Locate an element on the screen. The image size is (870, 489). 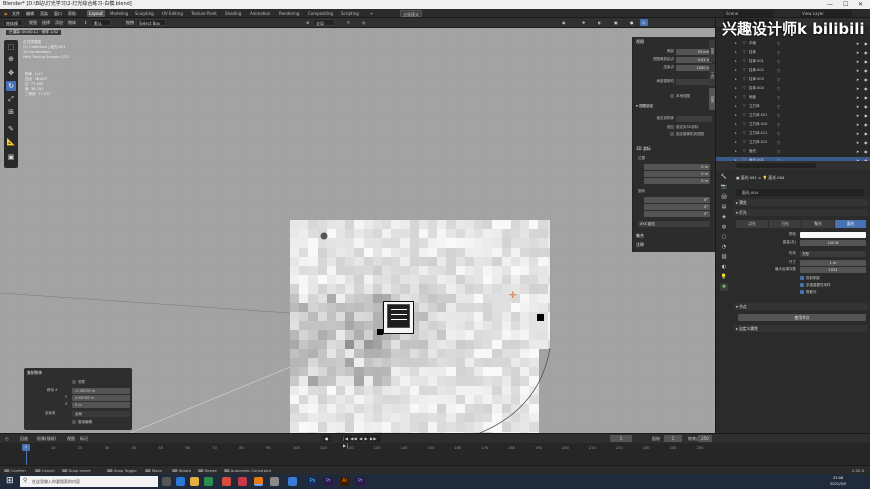
light-type-area: 面光 is located at coordinates (850, 224).